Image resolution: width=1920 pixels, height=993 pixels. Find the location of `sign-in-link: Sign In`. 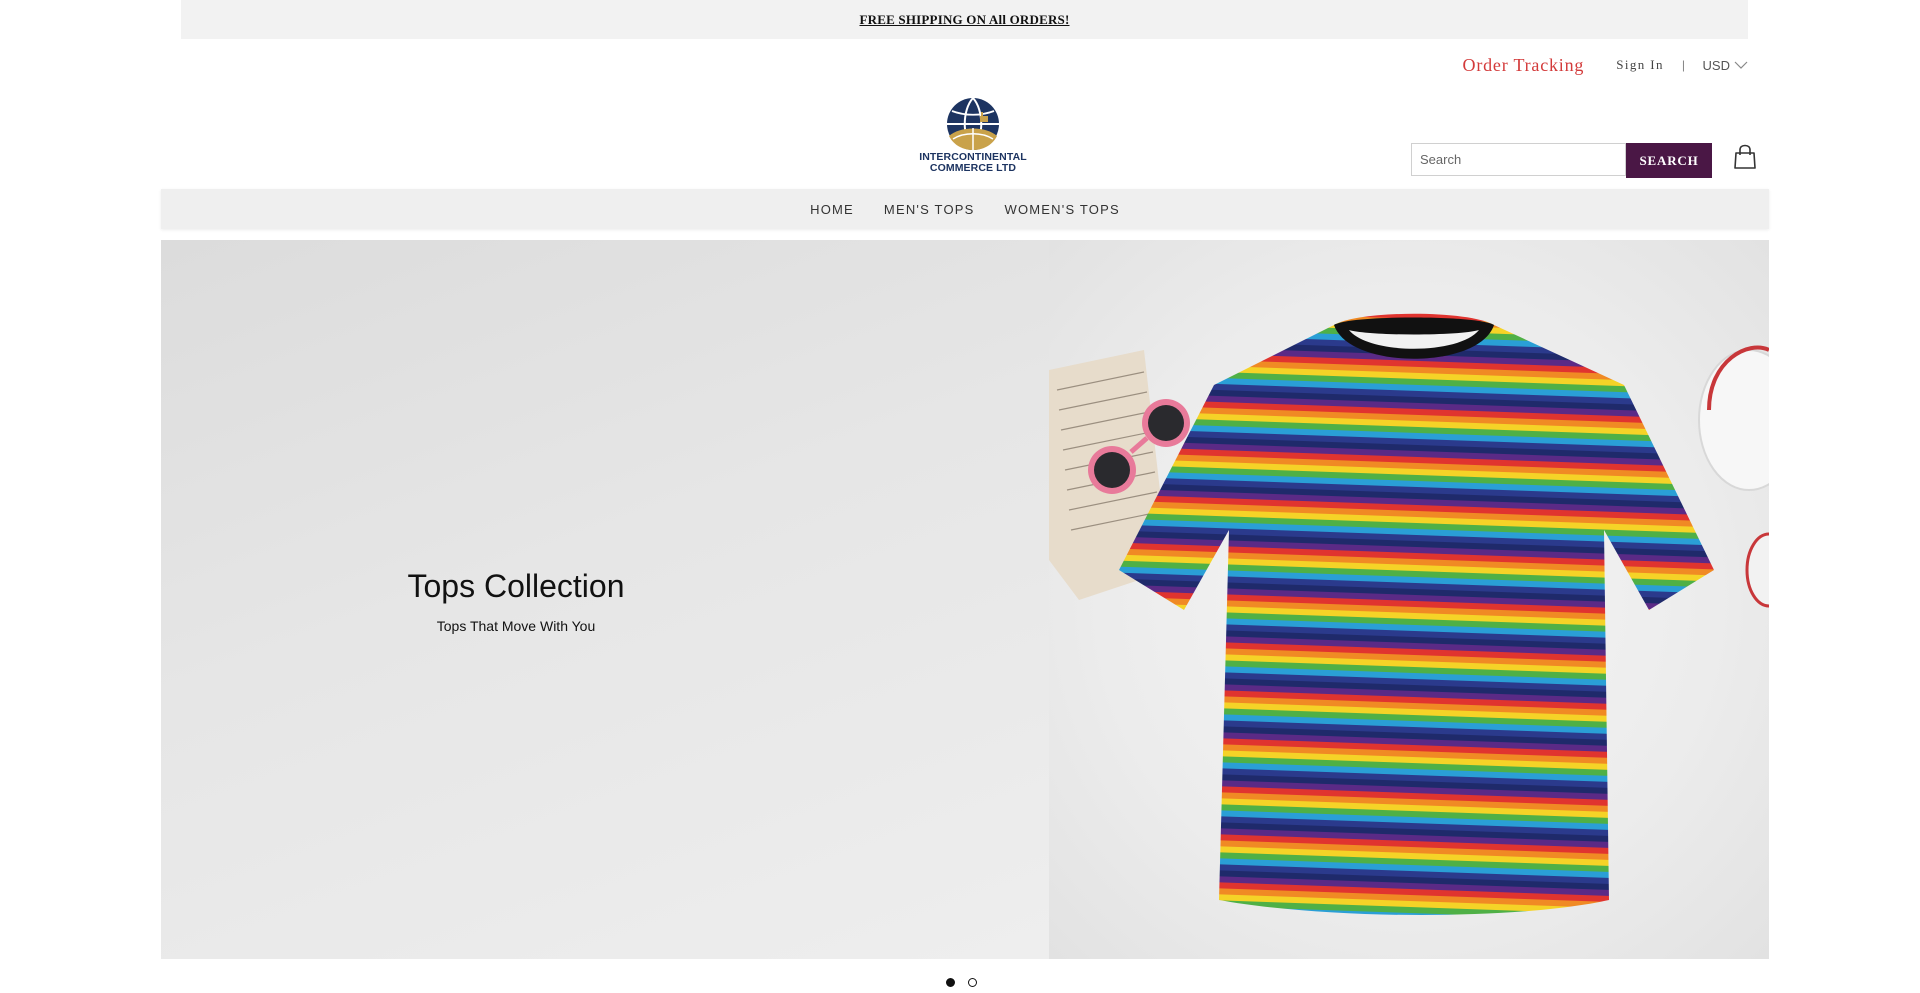

sign-in-link: Sign In is located at coordinates (1640, 65).